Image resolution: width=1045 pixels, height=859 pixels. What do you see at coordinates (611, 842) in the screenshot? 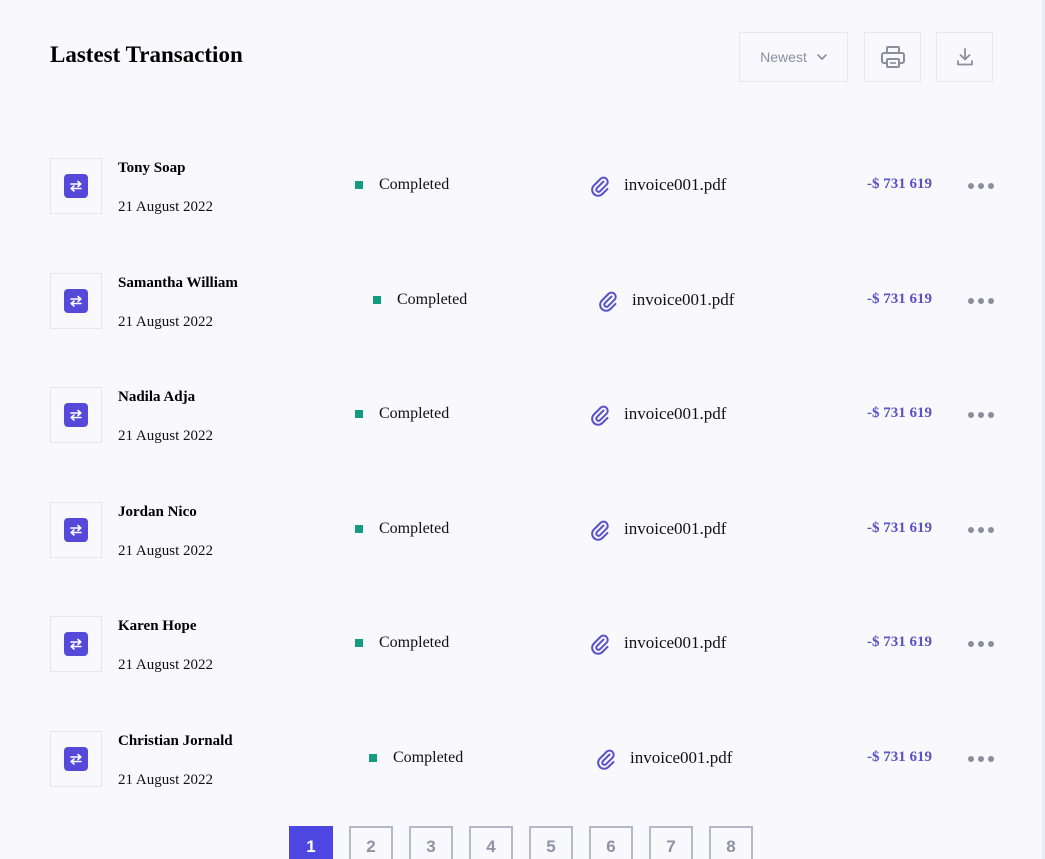
I see `page-button-6: 6` at bounding box center [611, 842].